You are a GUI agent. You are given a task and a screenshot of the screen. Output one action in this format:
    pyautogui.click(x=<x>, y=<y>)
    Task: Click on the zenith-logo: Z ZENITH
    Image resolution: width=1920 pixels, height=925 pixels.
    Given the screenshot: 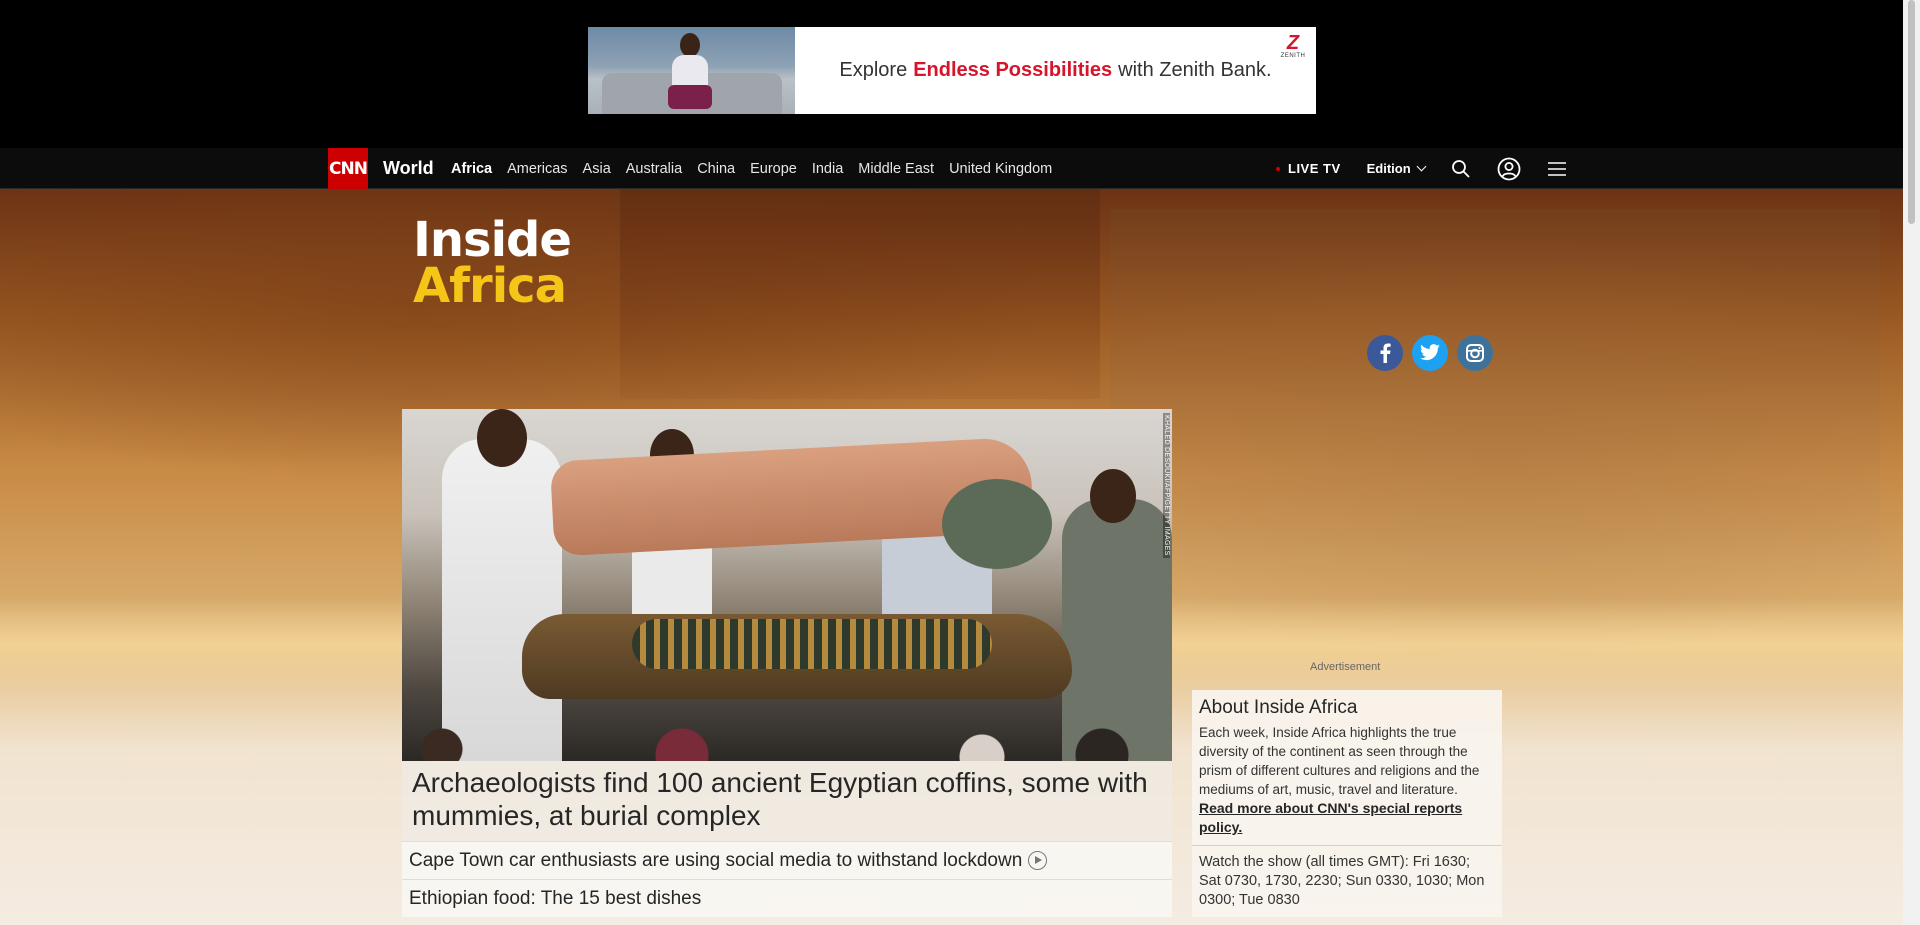 What is the action you would take?
    pyautogui.click(x=1293, y=48)
    